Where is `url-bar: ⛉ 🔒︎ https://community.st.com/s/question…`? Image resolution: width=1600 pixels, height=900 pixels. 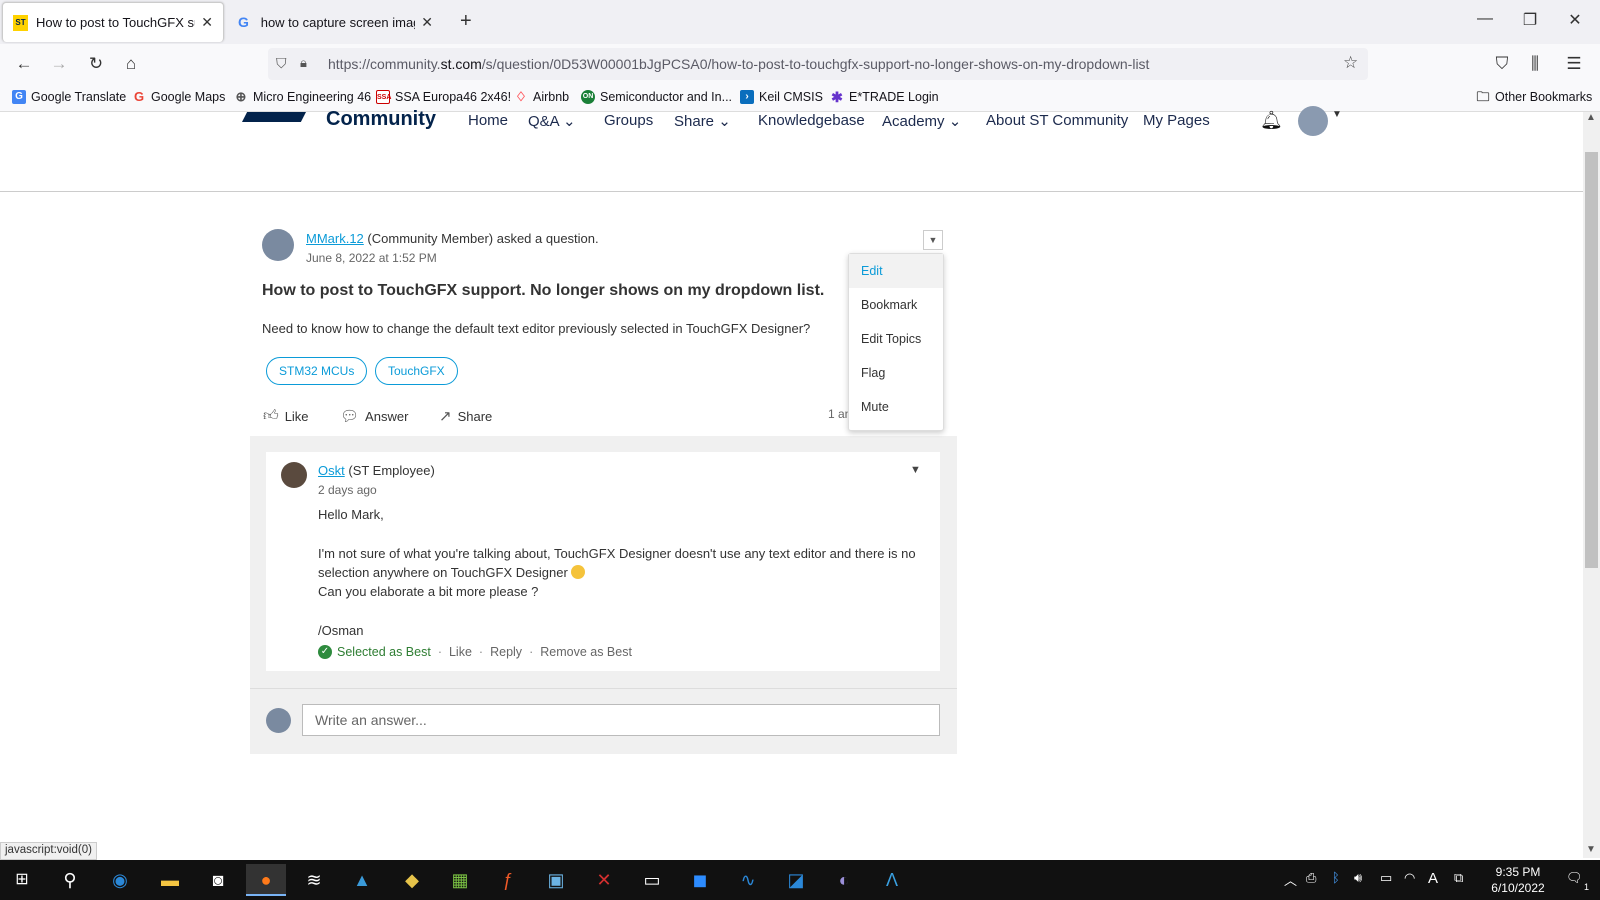 url-bar: ⛉ 🔒︎ https://community.st.com/s/question… is located at coordinates (818, 64).